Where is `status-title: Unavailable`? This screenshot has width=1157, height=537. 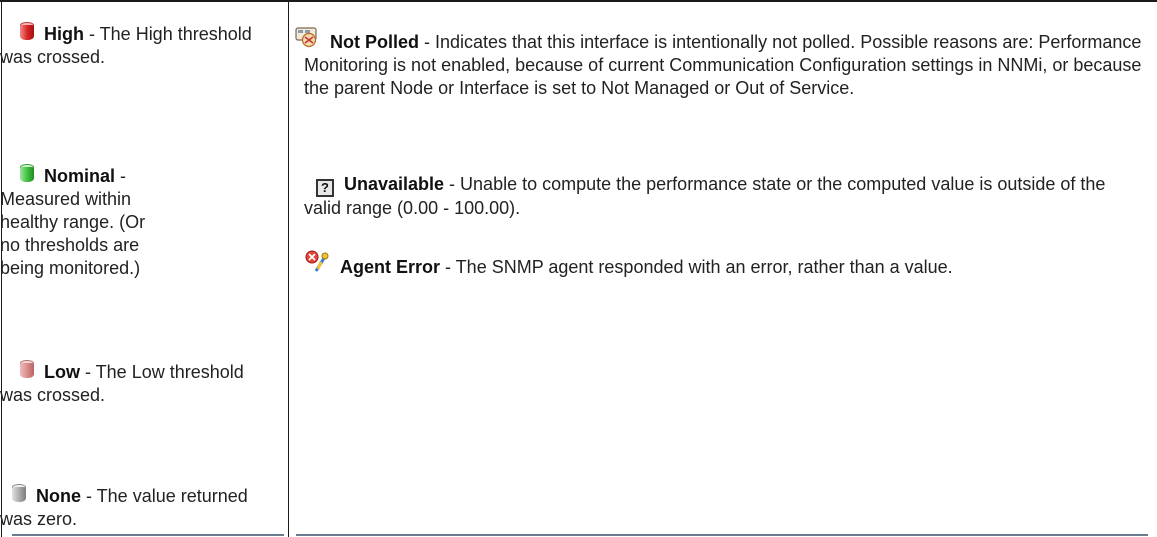
status-title: Unavailable is located at coordinates (394, 184).